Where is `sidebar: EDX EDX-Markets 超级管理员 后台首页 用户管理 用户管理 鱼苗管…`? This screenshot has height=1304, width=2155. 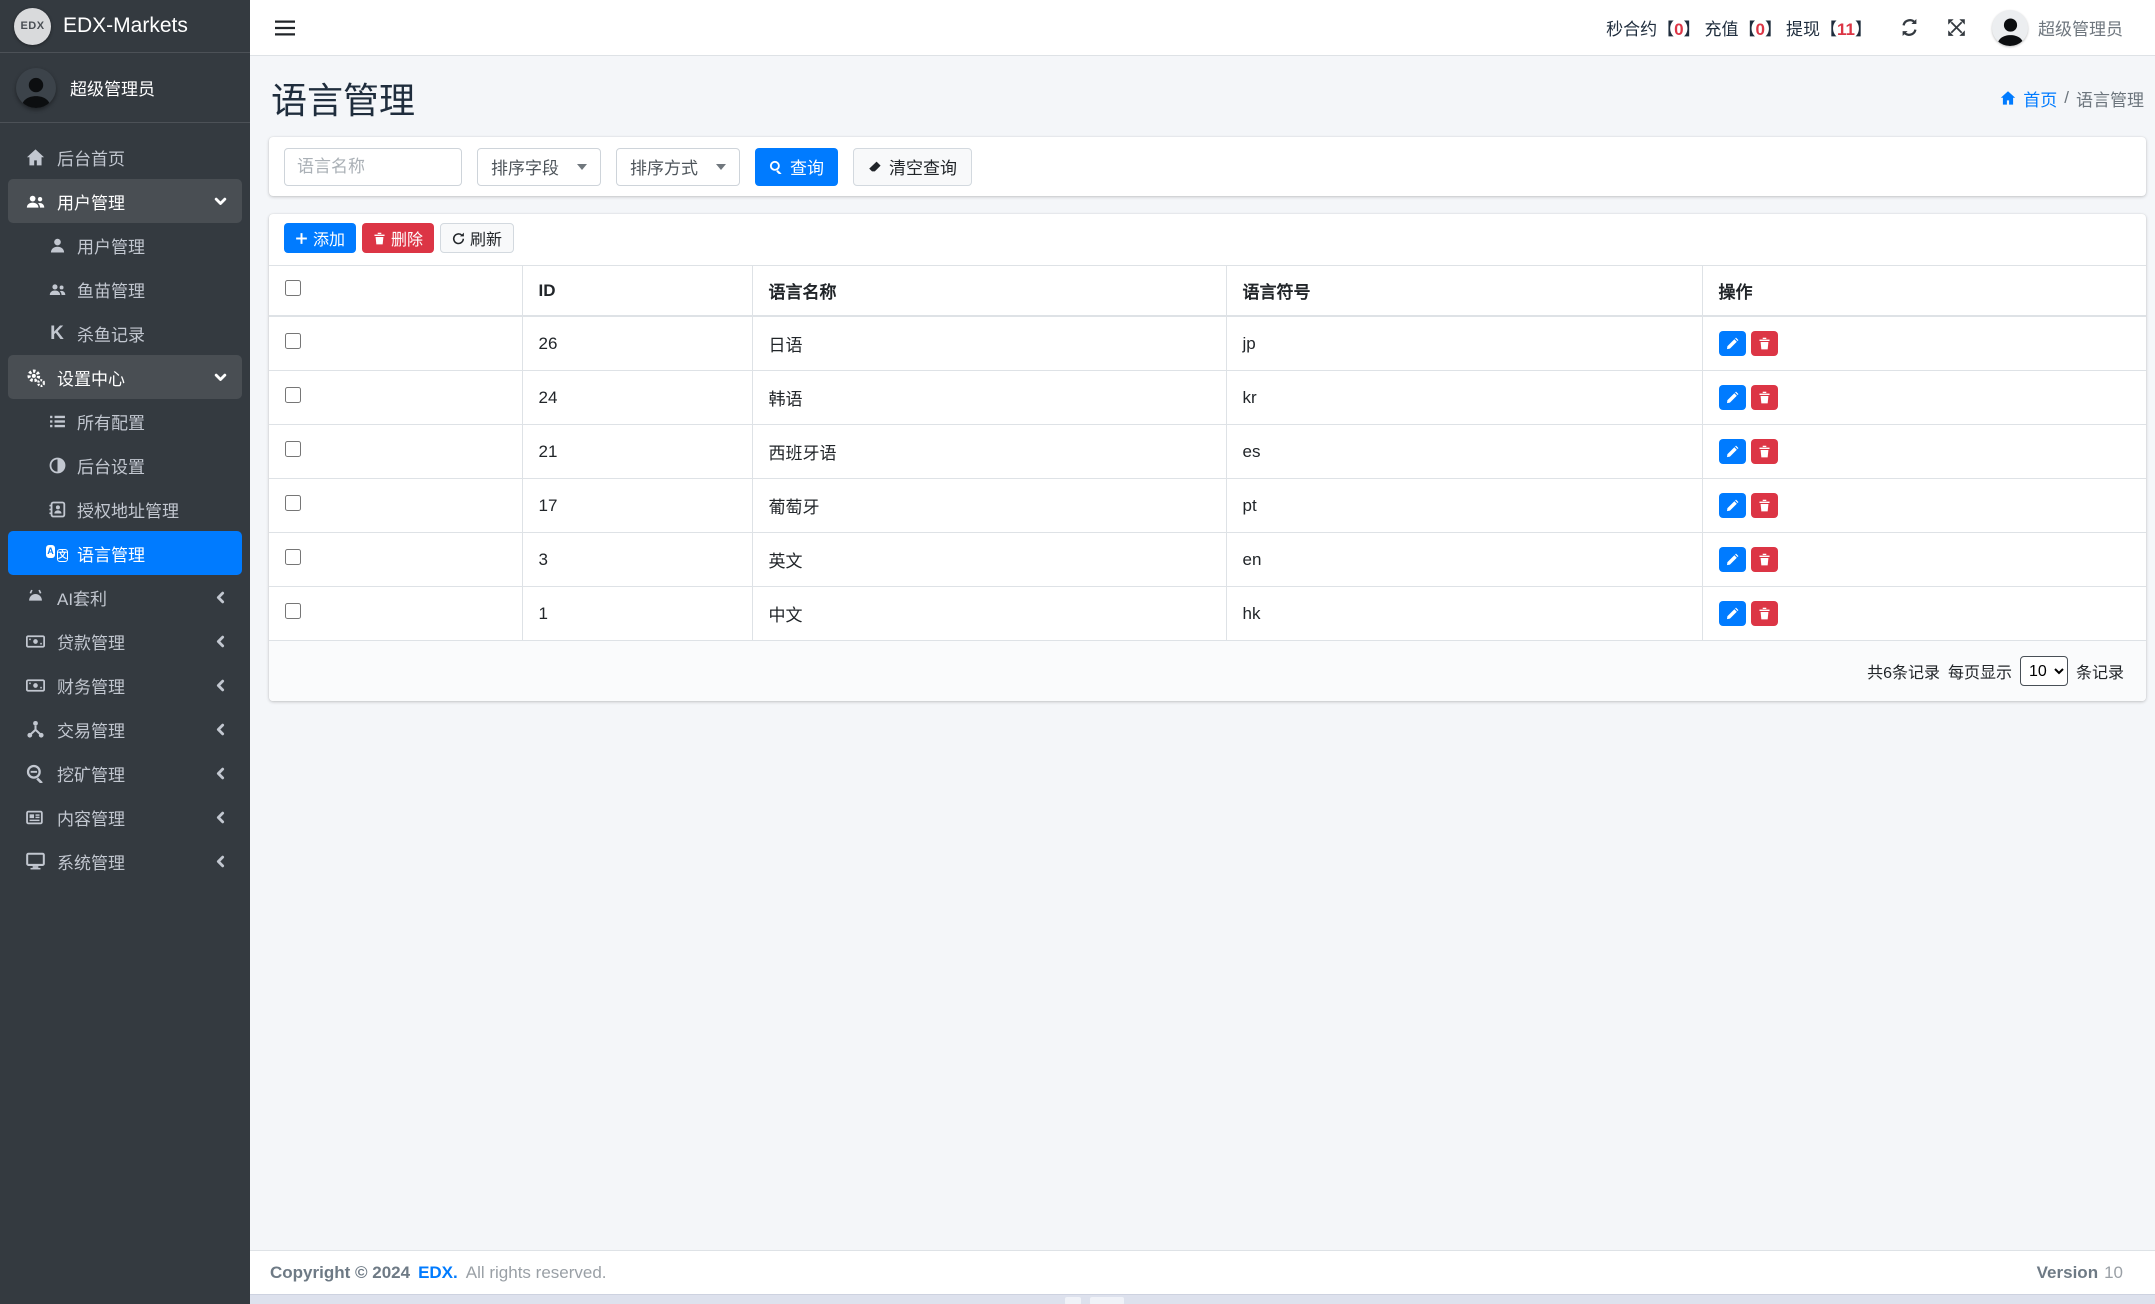
sidebar: EDX EDX-Markets 超级管理员 后台首页 用户管理 用户管理 鱼苗管… is located at coordinates (125, 652).